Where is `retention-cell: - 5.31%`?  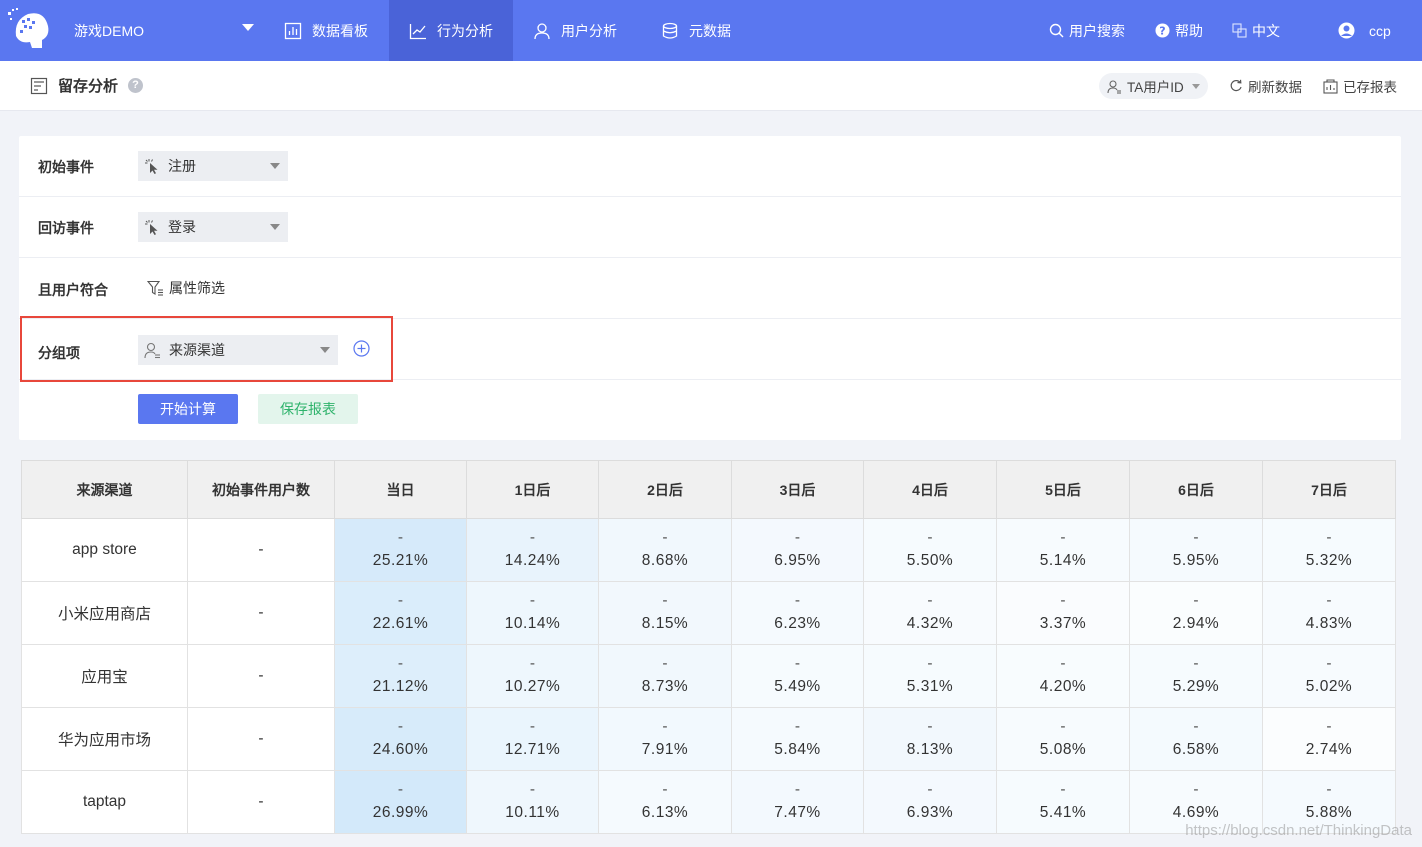
retention-cell: - 5.31% is located at coordinates (930, 676).